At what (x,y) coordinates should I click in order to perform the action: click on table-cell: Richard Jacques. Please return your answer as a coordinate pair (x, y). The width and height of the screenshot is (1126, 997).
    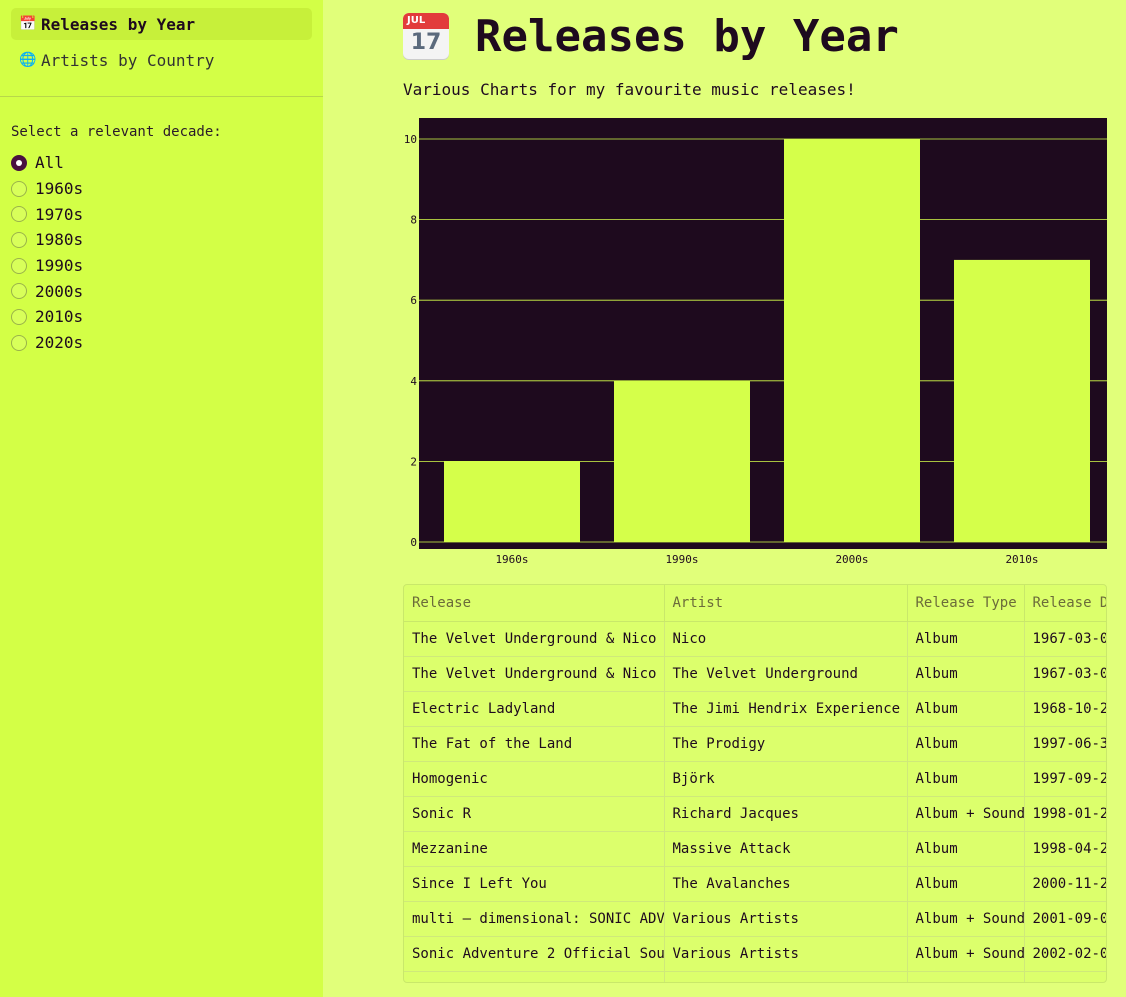
    Looking at the image, I should click on (786, 814).